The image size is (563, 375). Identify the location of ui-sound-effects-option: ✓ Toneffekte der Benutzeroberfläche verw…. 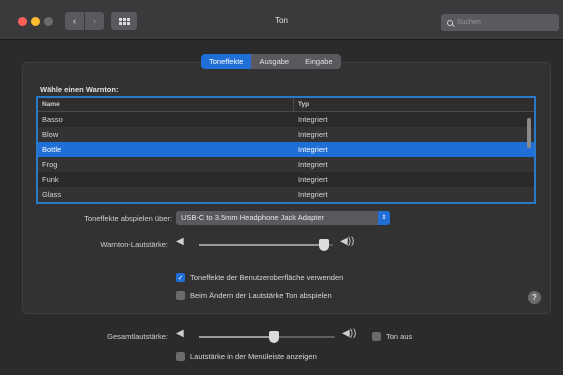
(259, 277).